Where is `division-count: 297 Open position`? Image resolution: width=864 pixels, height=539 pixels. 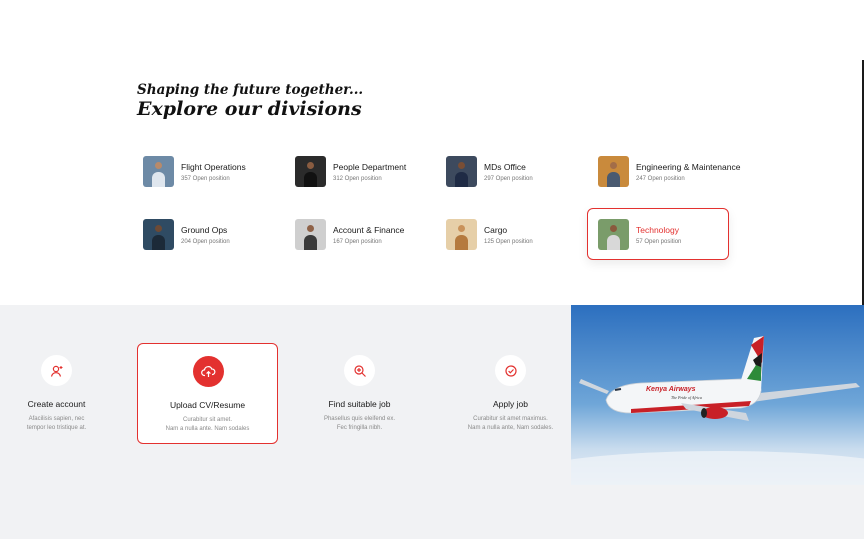
division-count: 297 Open position is located at coordinates (508, 178).